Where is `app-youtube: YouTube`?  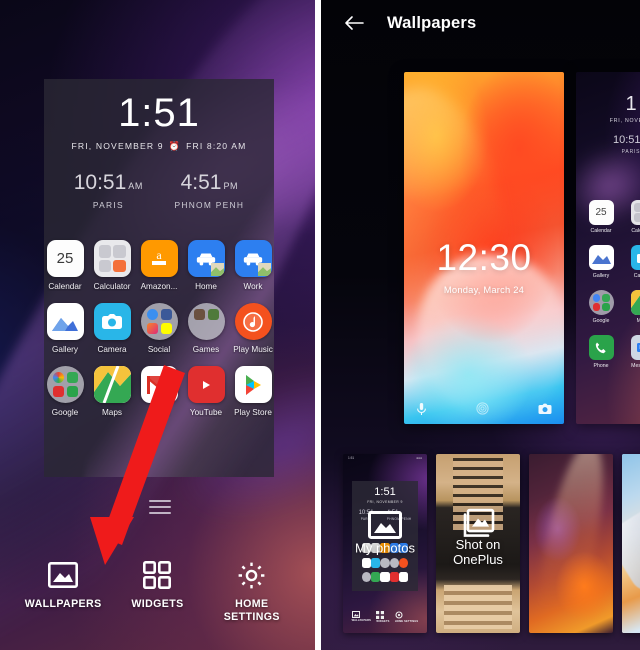 app-youtube: YouTube is located at coordinates (206, 391).